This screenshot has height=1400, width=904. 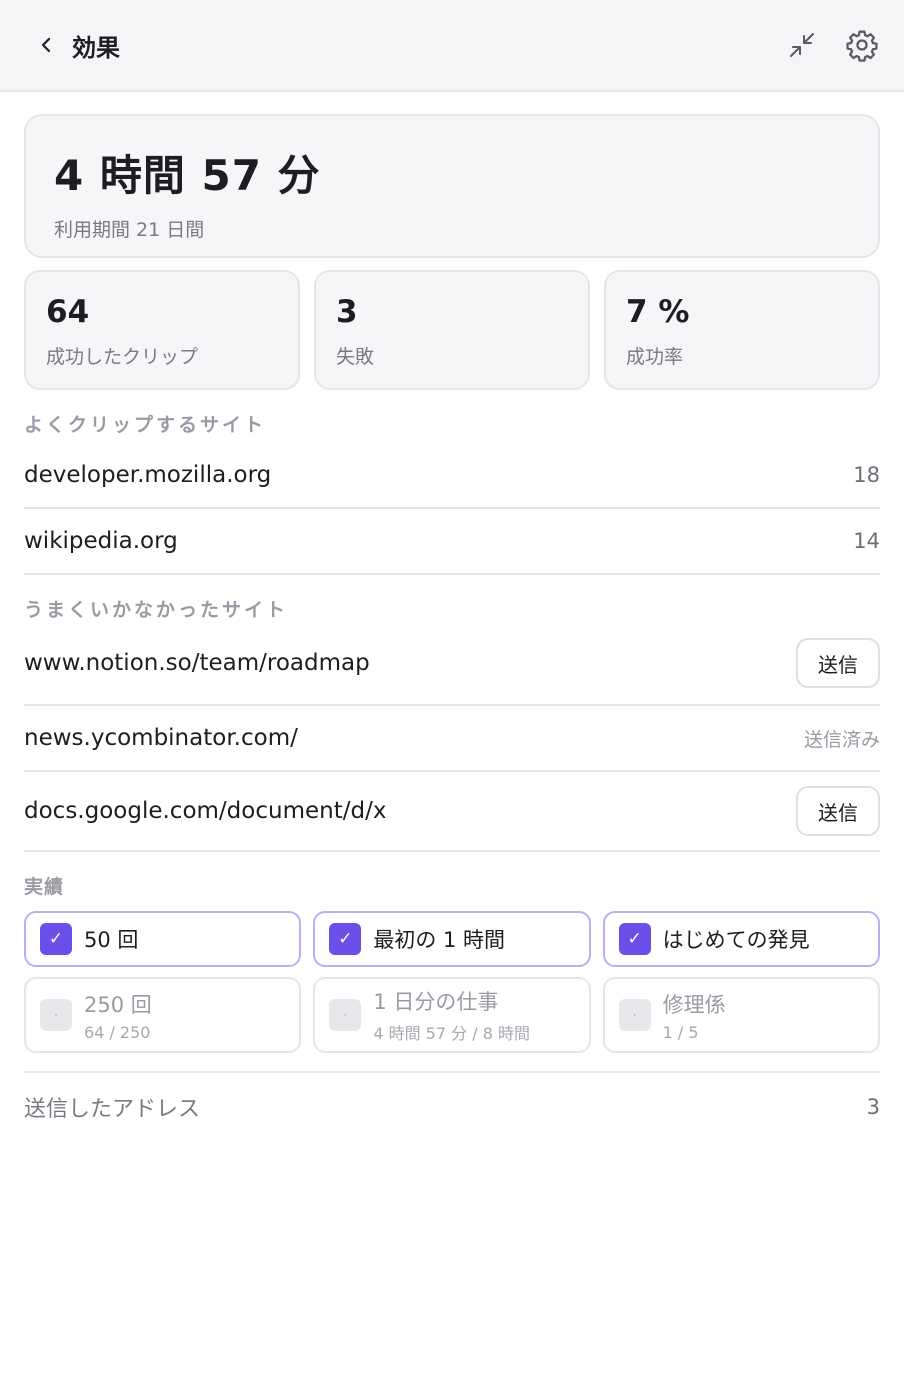 I want to click on stat-value: 3, so click(x=347, y=312).